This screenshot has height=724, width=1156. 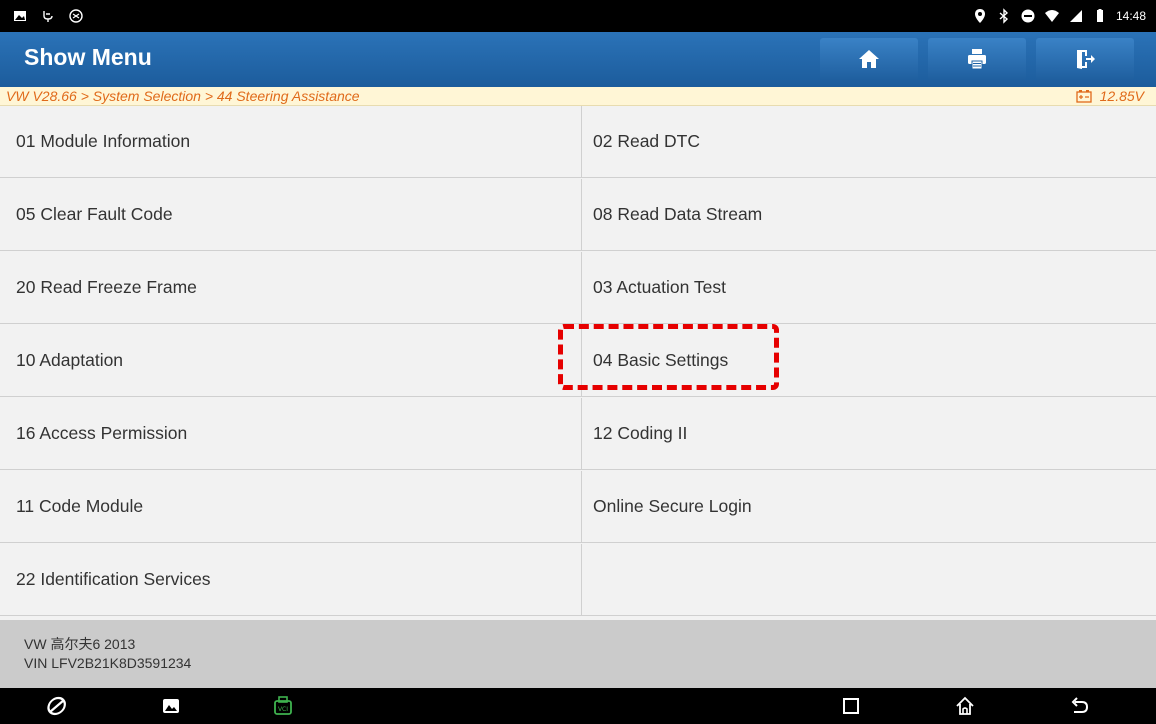 I want to click on exit-button, so click(x=1085, y=59).